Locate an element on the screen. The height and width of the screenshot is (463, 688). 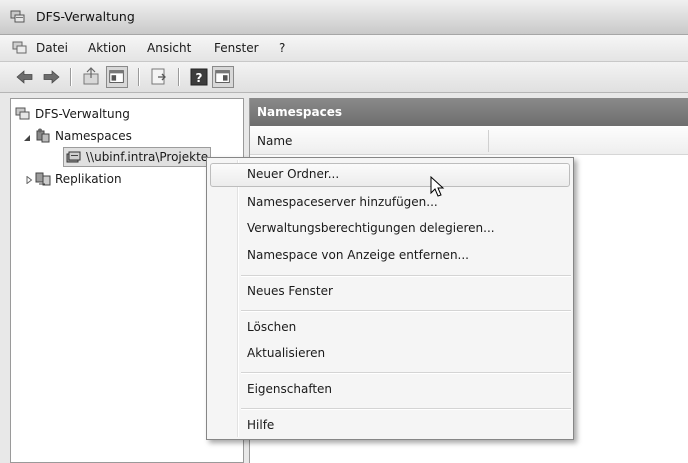
show-hide-tree-icon is located at coordinates (117, 77).